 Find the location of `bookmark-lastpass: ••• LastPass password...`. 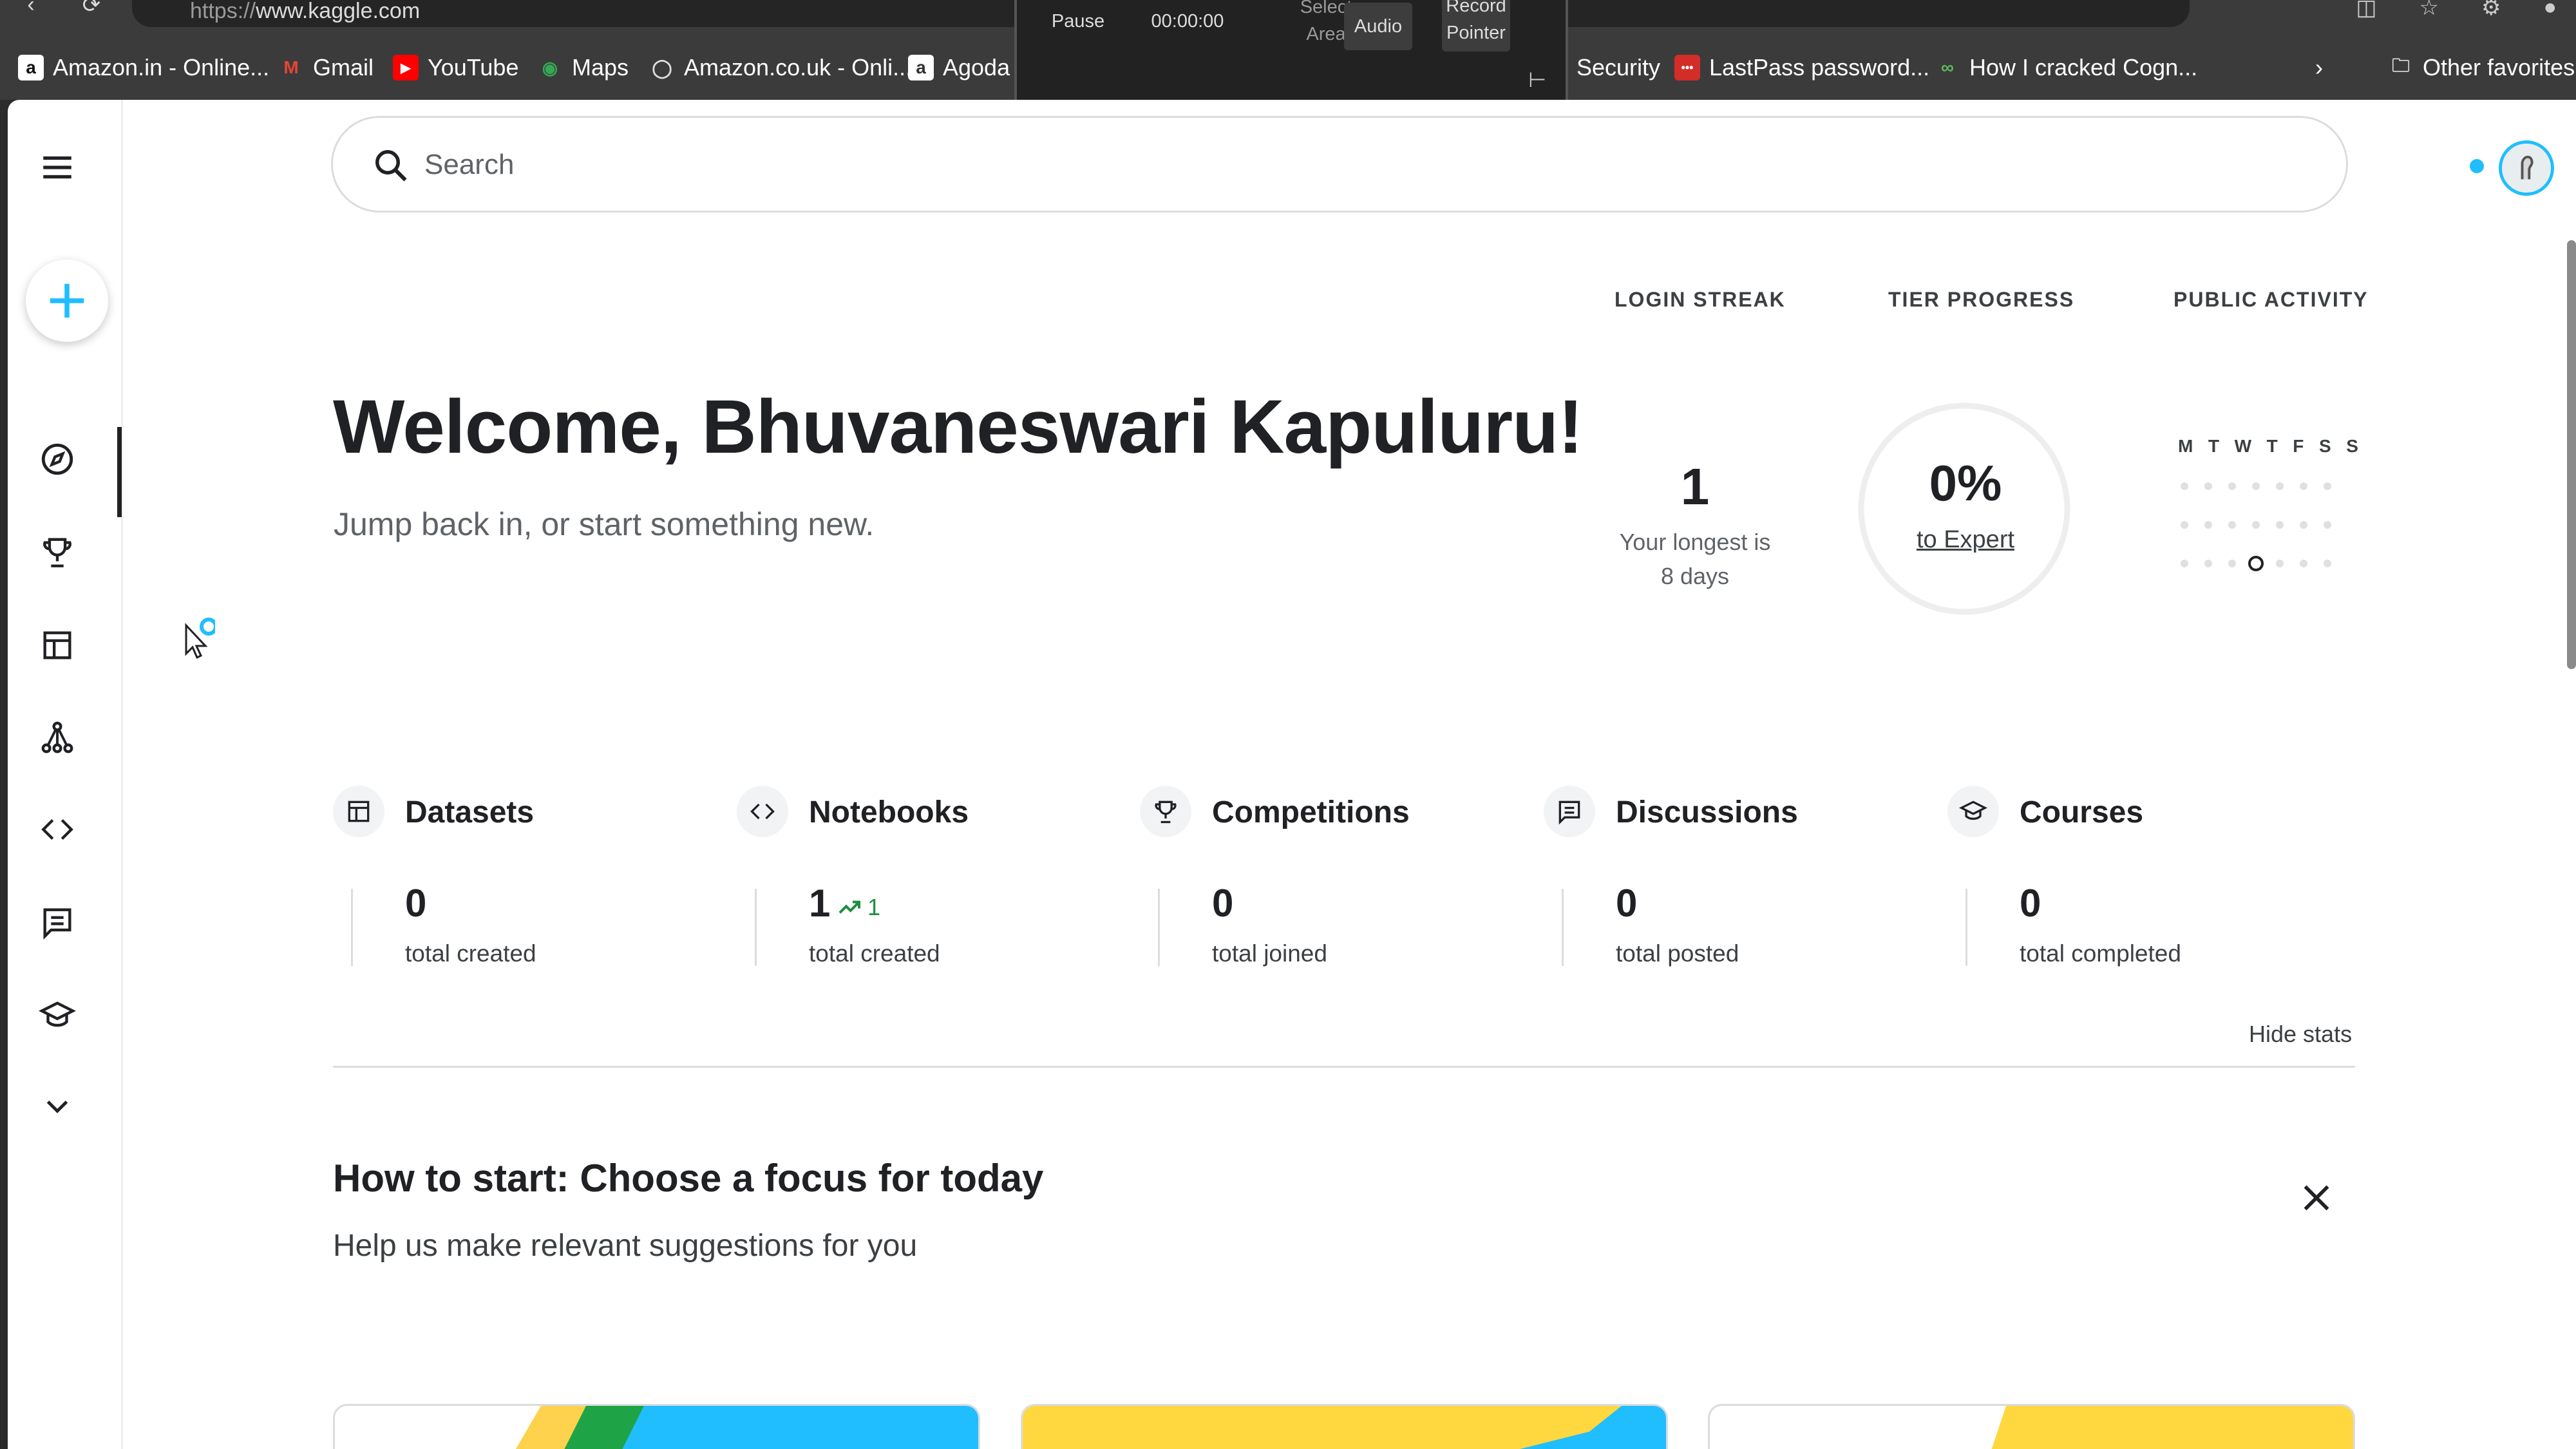

bookmark-lastpass: ••• LastPass password... is located at coordinates (1801, 67).